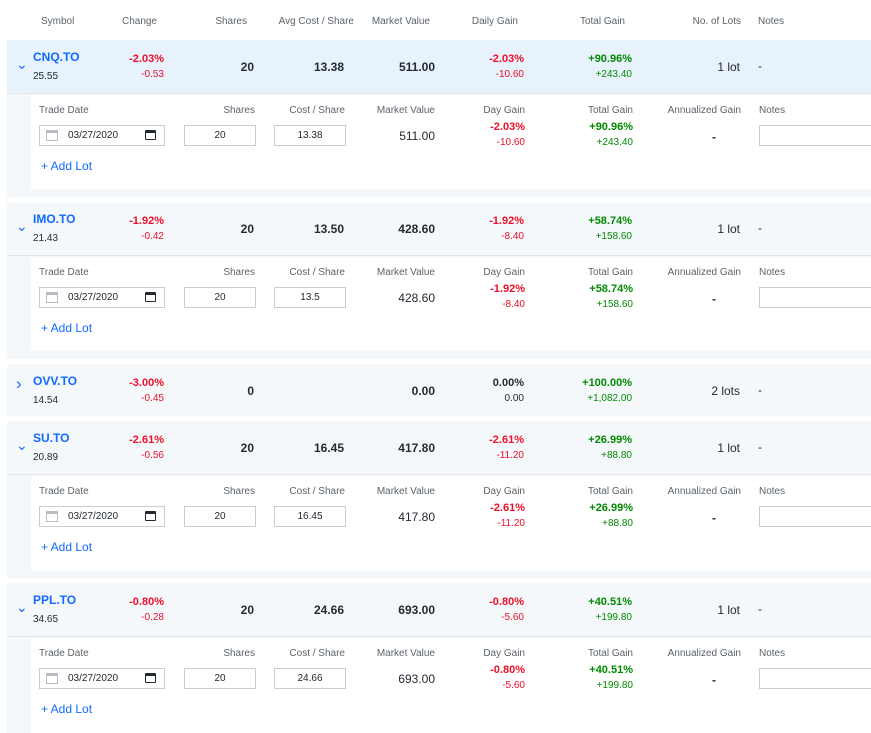  What do you see at coordinates (513, 685) in the screenshot?
I see `lot-day-gain-amount: -5.60` at bounding box center [513, 685].